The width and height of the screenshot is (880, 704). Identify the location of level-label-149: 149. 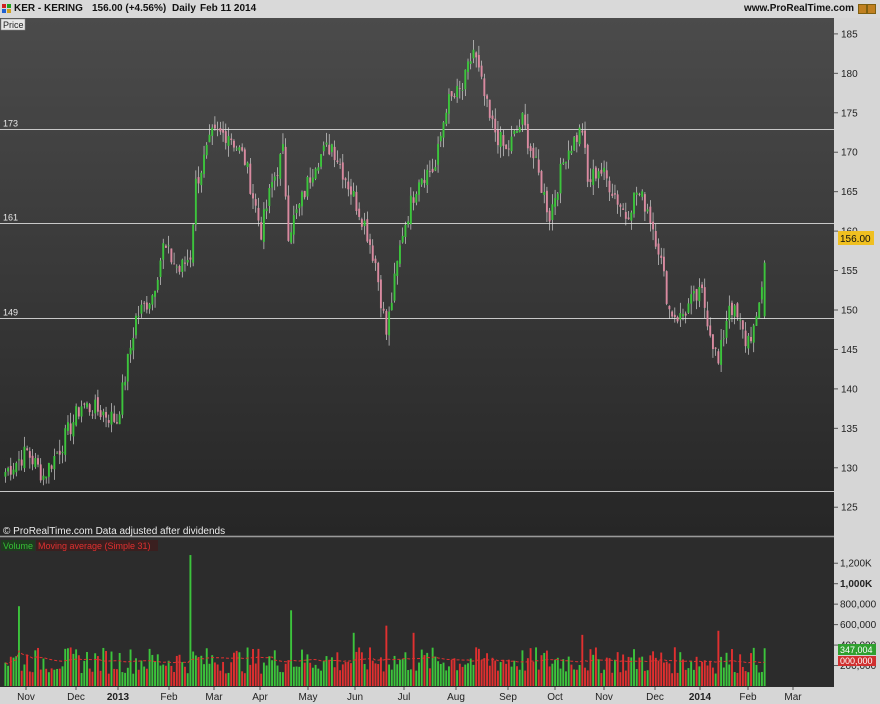
(10, 313).